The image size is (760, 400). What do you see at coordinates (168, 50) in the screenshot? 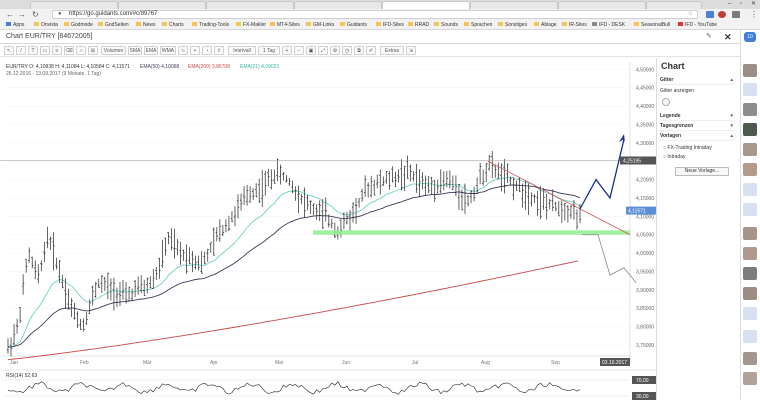
I see `wma-button: WMA` at bounding box center [168, 50].